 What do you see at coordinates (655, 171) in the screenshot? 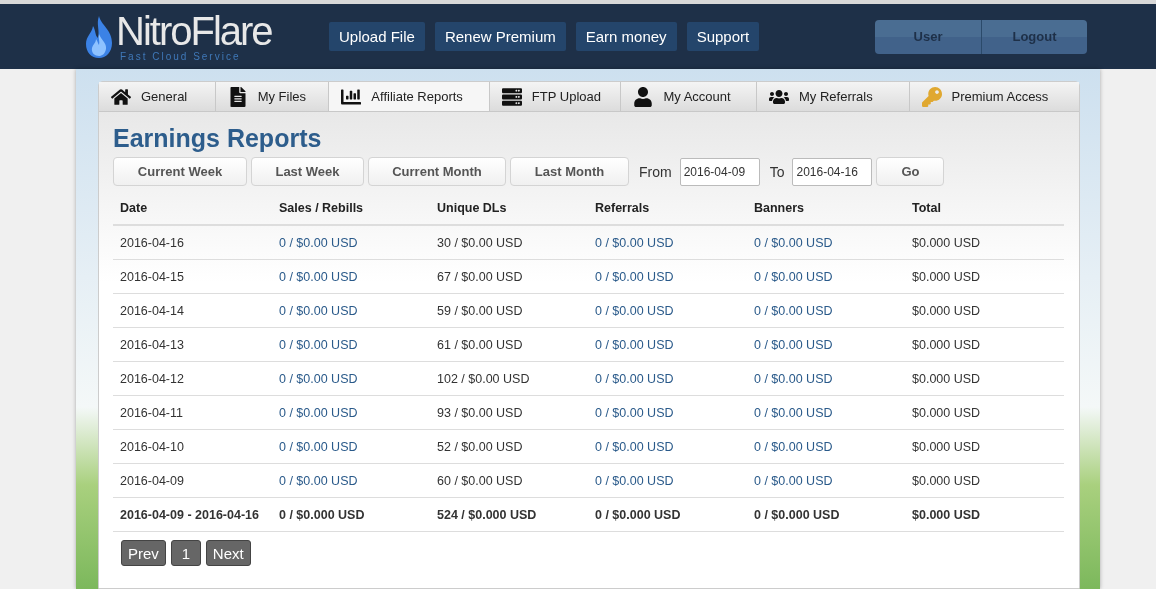
I see `from-label: From` at bounding box center [655, 171].